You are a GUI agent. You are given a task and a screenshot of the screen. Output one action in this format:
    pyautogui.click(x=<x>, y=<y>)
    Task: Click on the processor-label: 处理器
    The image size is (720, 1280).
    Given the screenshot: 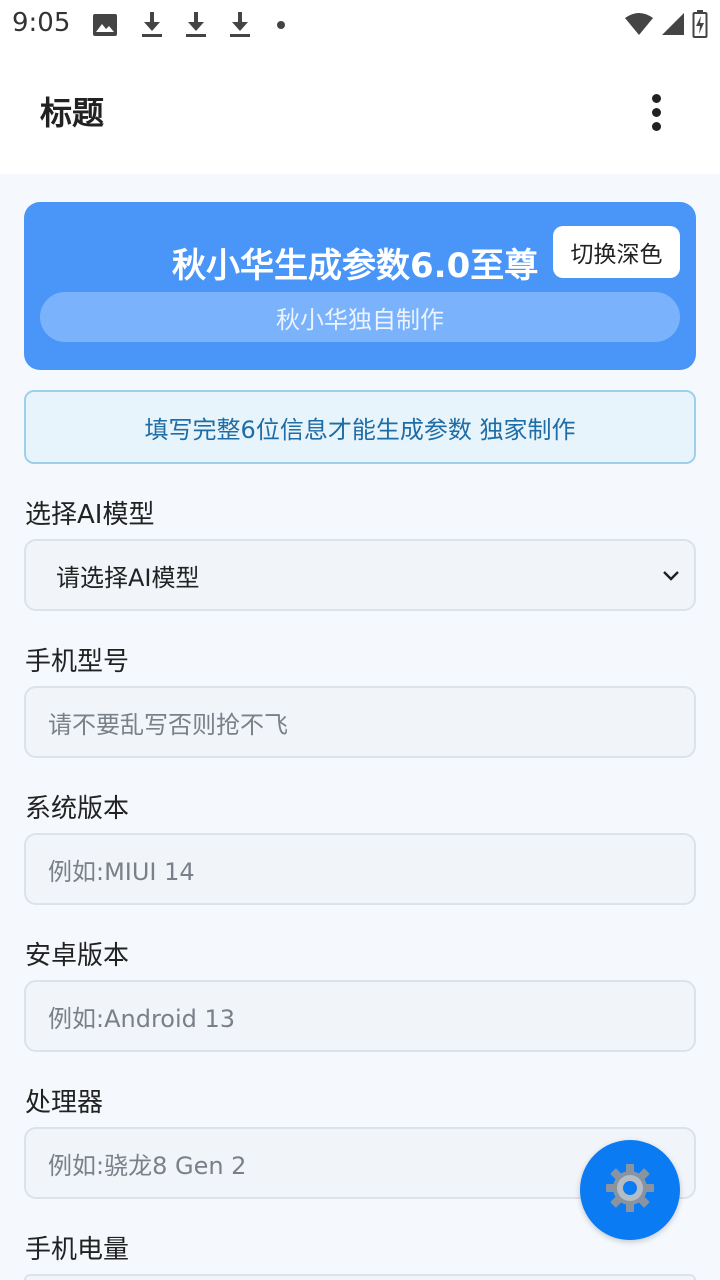 What is the action you would take?
    pyautogui.click(x=64, y=1103)
    